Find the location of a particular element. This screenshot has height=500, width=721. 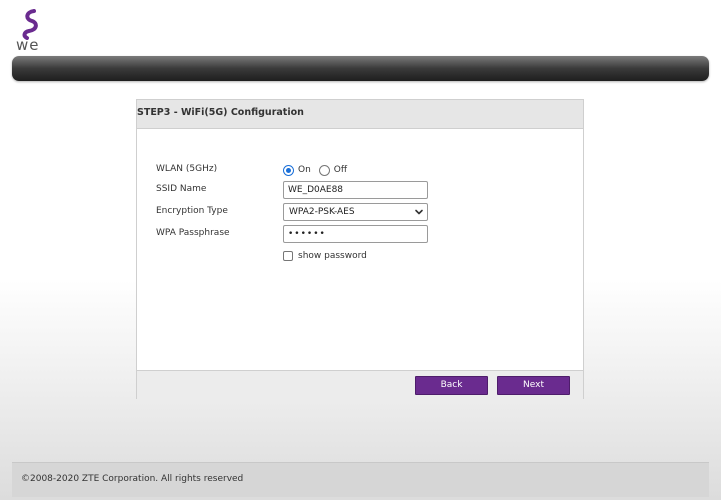

passphrase-row: WPA Passphrase •••••• is located at coordinates (366, 234).